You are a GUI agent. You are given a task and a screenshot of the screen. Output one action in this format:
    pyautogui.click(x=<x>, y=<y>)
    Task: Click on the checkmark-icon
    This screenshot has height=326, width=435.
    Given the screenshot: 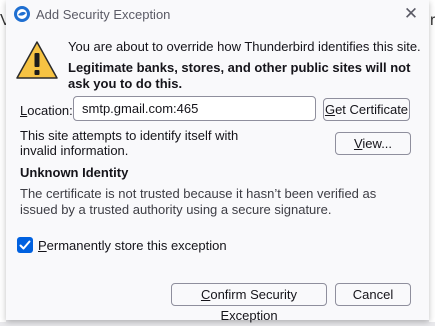 What is the action you would take?
    pyautogui.click(x=25, y=245)
    